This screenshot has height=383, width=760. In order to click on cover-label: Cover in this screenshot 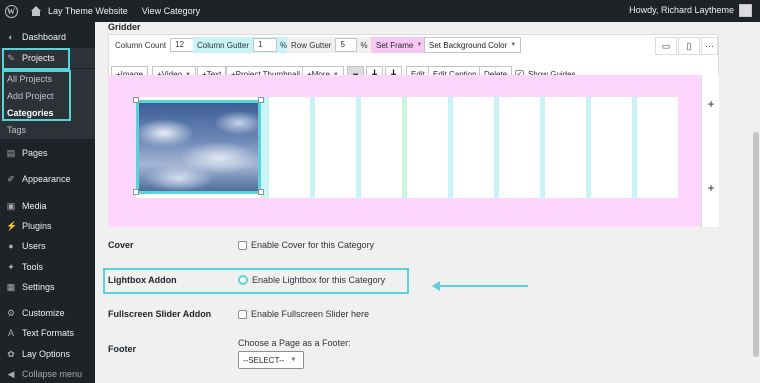, I will do `click(121, 245)`.